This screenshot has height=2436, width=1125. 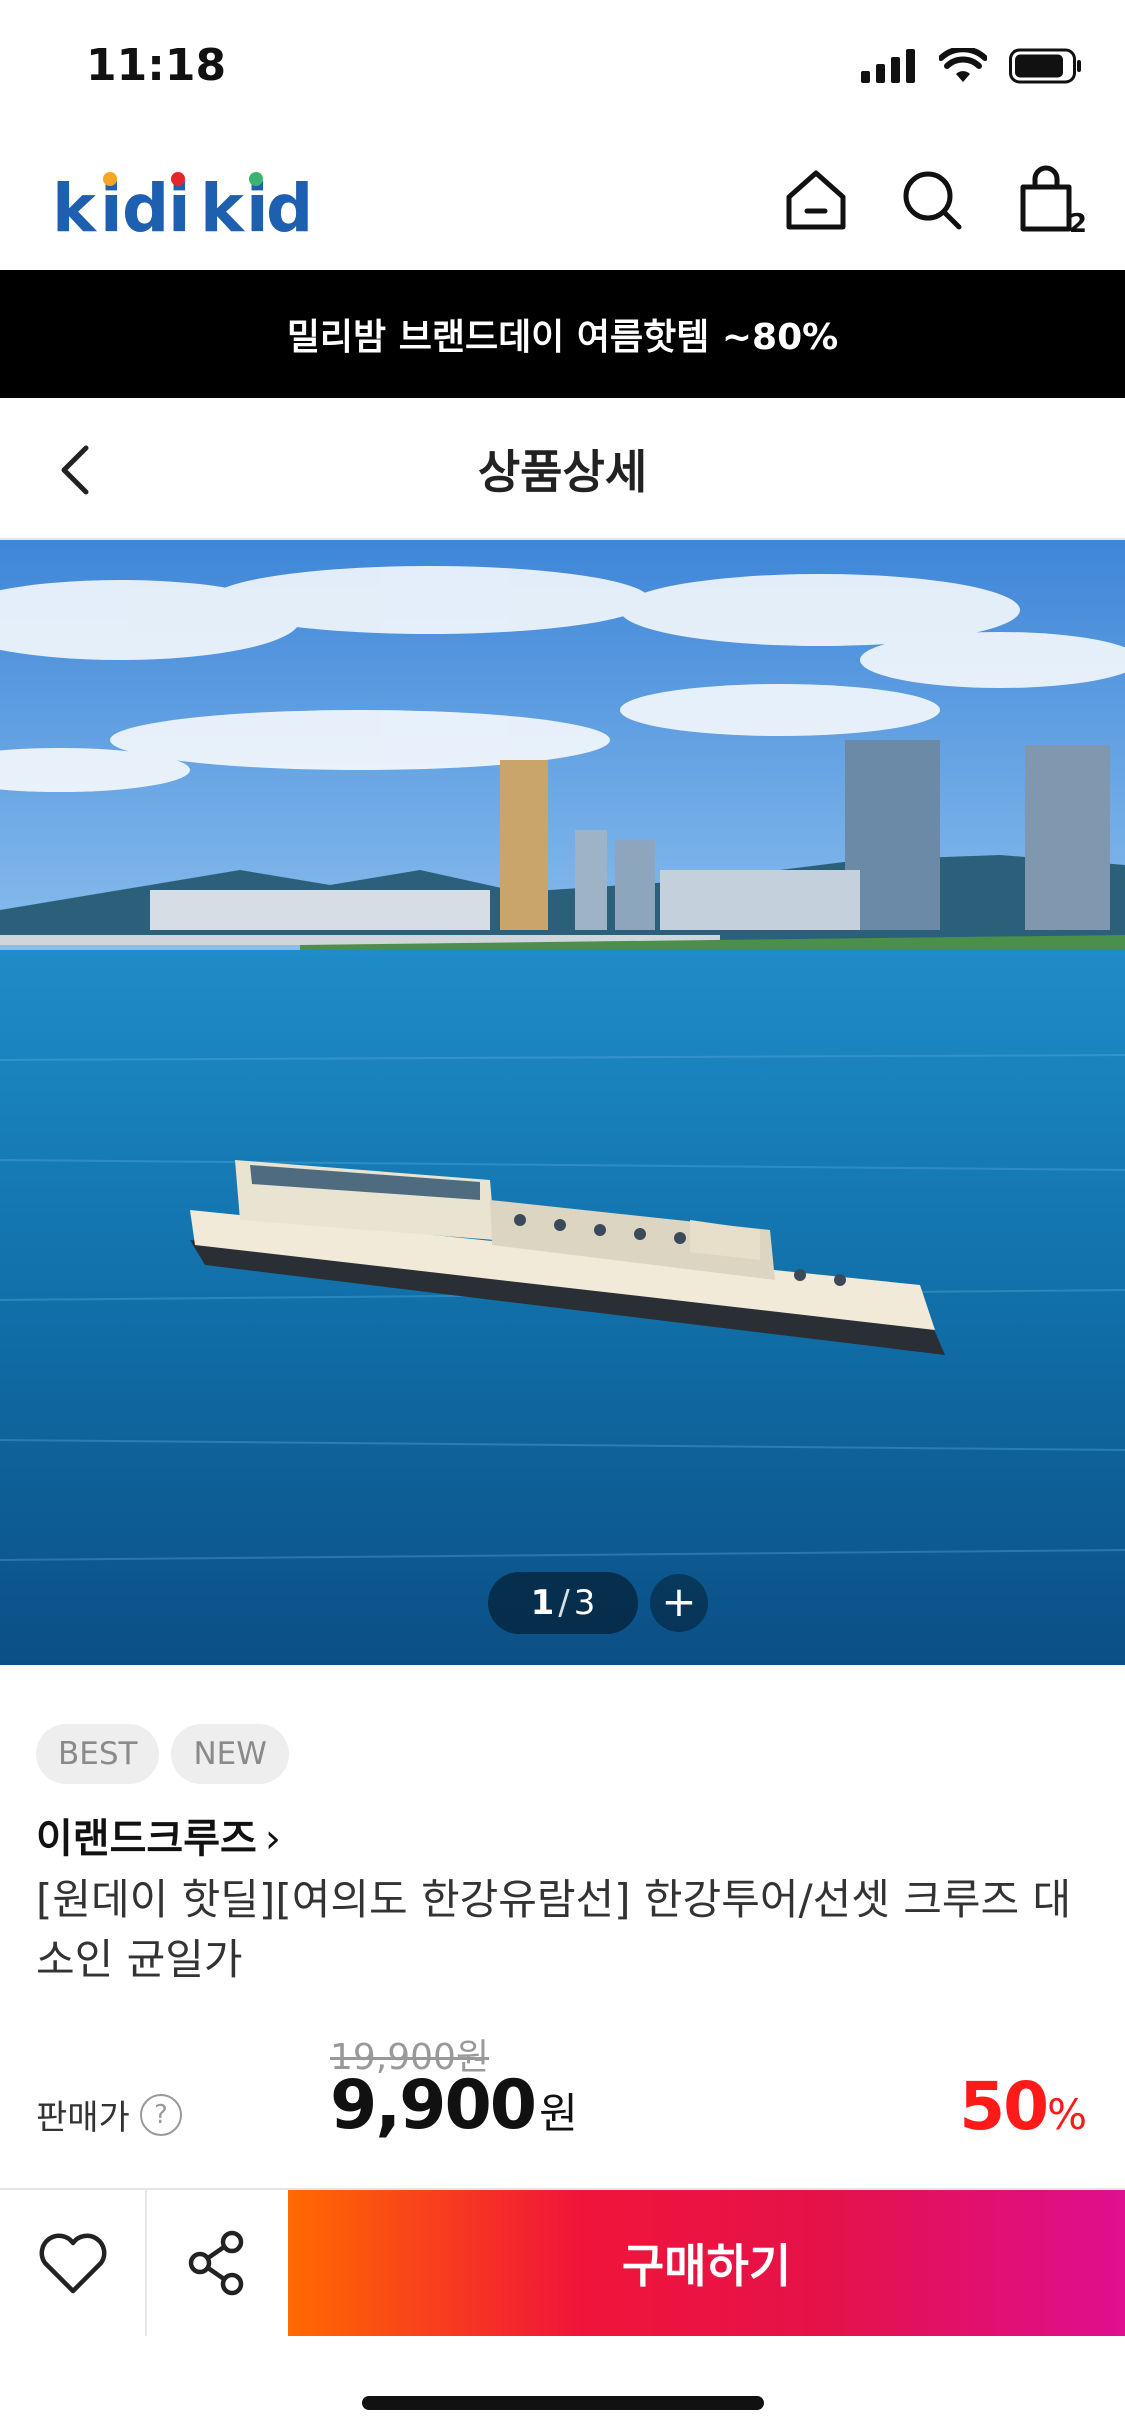 What do you see at coordinates (1067, 2114) in the screenshot?
I see `discount-unit: %` at bounding box center [1067, 2114].